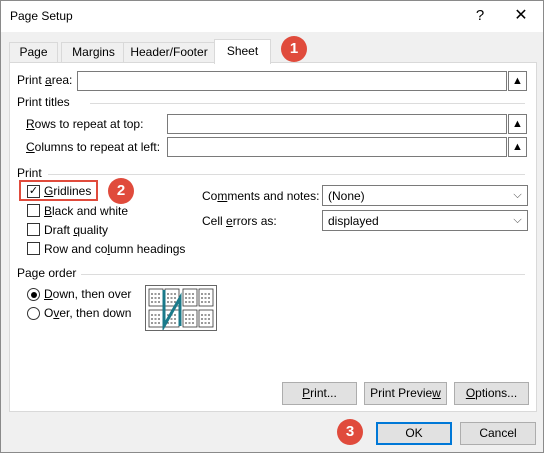  I want to click on rows-to-repeat-input, so click(337, 124).